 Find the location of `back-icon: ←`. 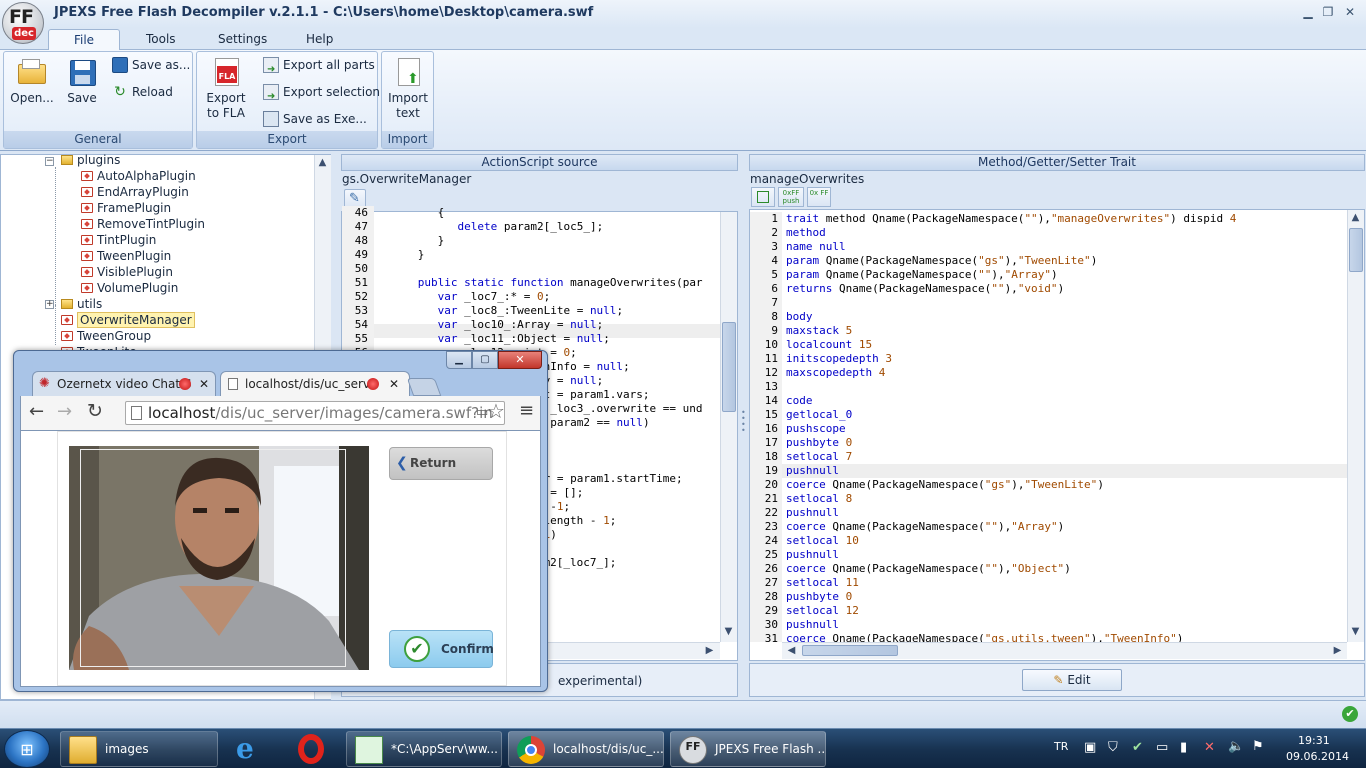

back-icon: ← is located at coordinates (36, 411).